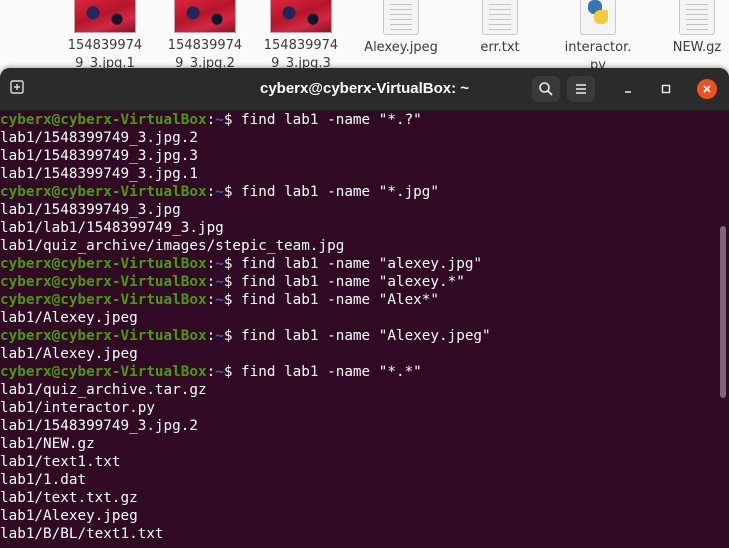  What do you see at coordinates (82, 534) in the screenshot?
I see `output-line: lab1/B/BL/text1.txt` at bounding box center [82, 534].